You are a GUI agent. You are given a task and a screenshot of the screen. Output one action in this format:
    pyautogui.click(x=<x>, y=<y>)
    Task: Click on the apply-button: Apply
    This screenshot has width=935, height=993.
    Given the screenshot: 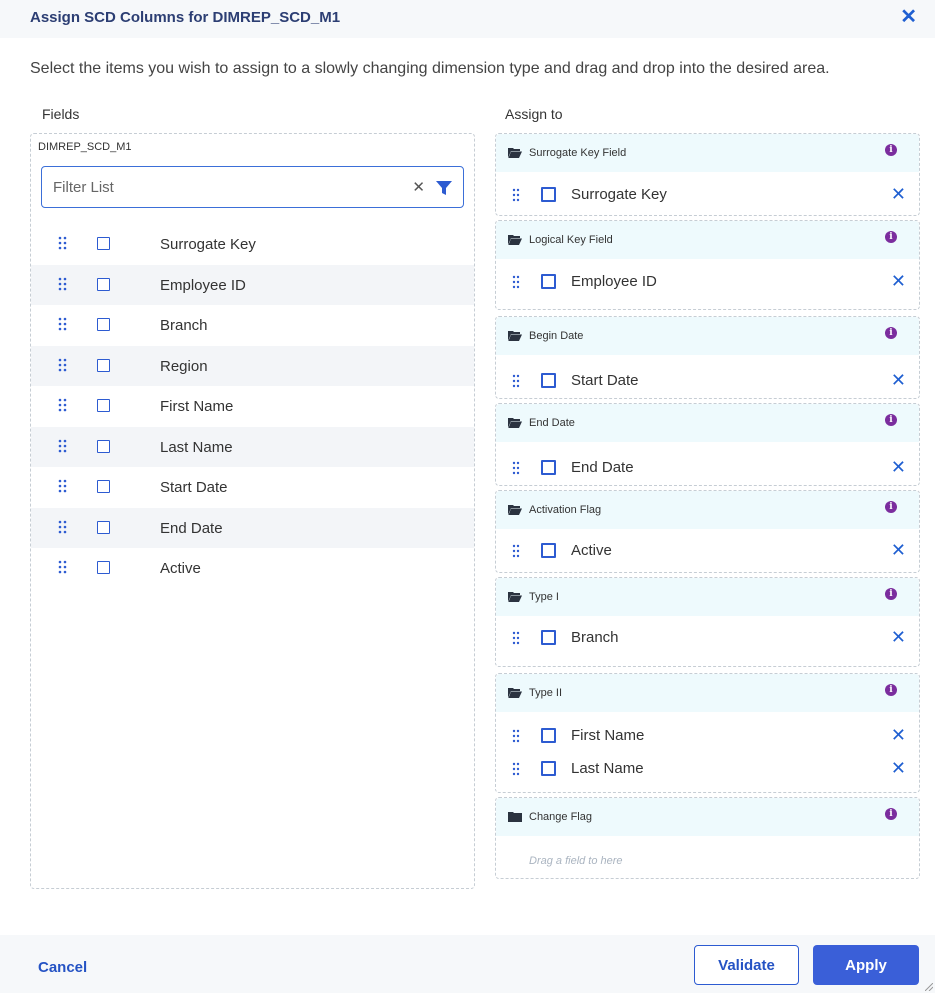 What is the action you would take?
    pyautogui.click(x=866, y=965)
    